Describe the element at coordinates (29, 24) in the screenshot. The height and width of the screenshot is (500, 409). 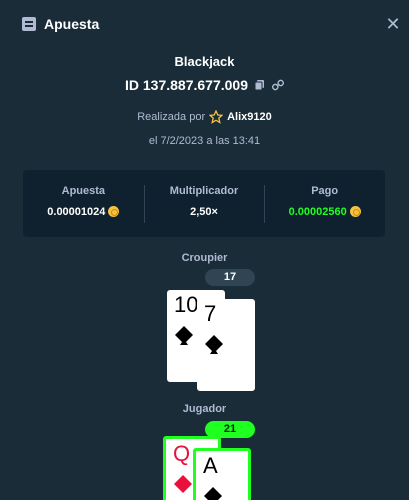
I see `receipt-icon` at that location.